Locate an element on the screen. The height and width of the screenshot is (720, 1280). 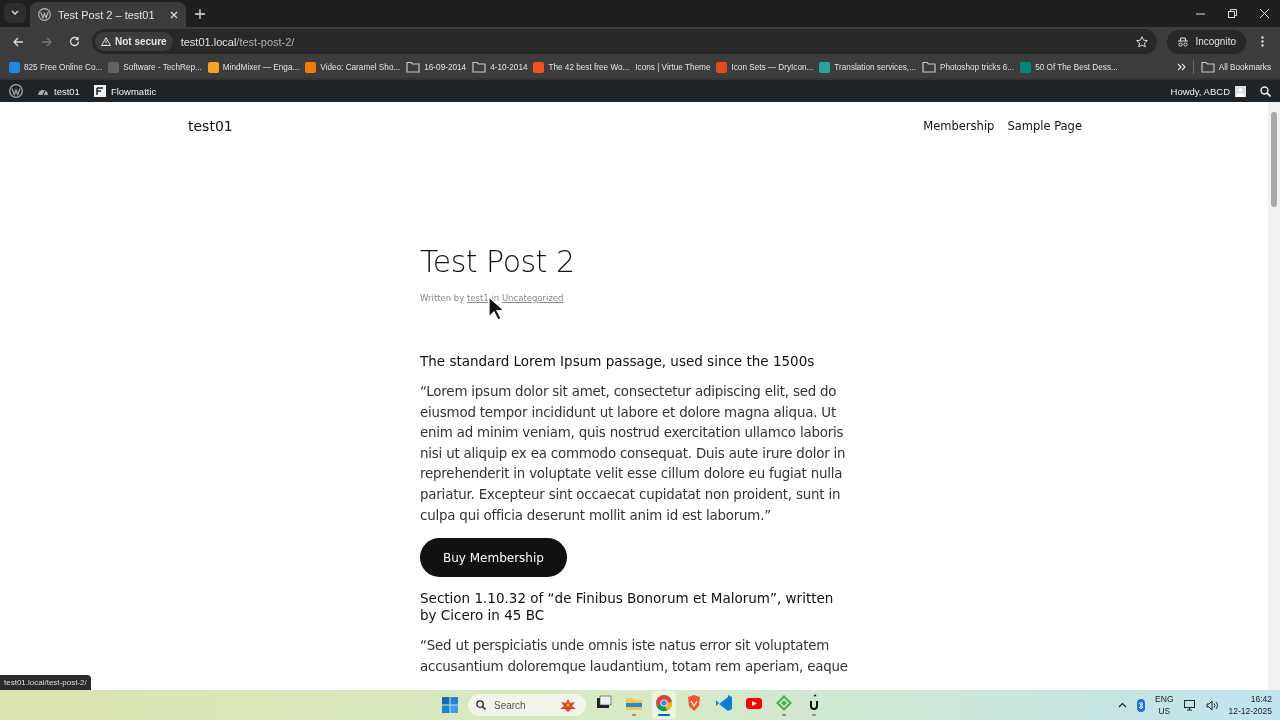
restore-icon is located at coordinates (1232, 13).